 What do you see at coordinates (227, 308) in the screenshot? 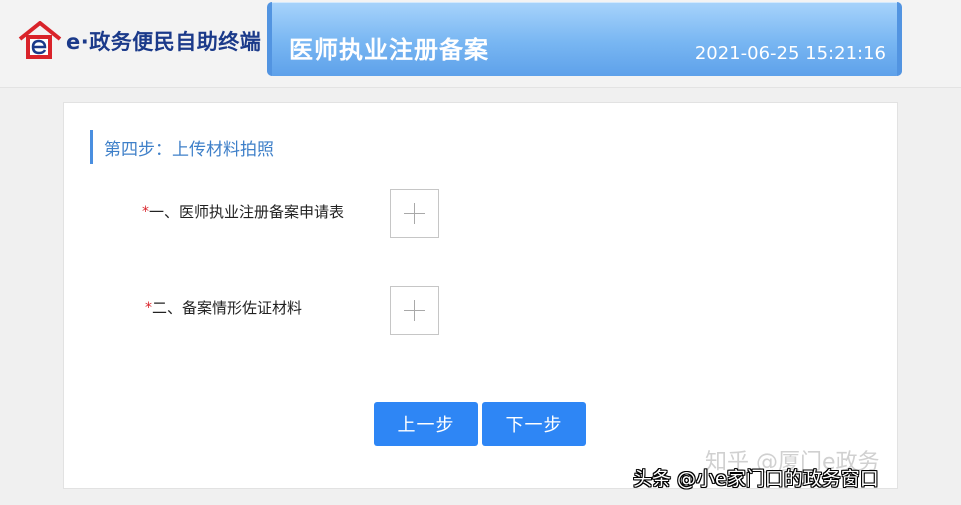
I see `upload-label: 二、备案情形佐证材料` at bounding box center [227, 308].